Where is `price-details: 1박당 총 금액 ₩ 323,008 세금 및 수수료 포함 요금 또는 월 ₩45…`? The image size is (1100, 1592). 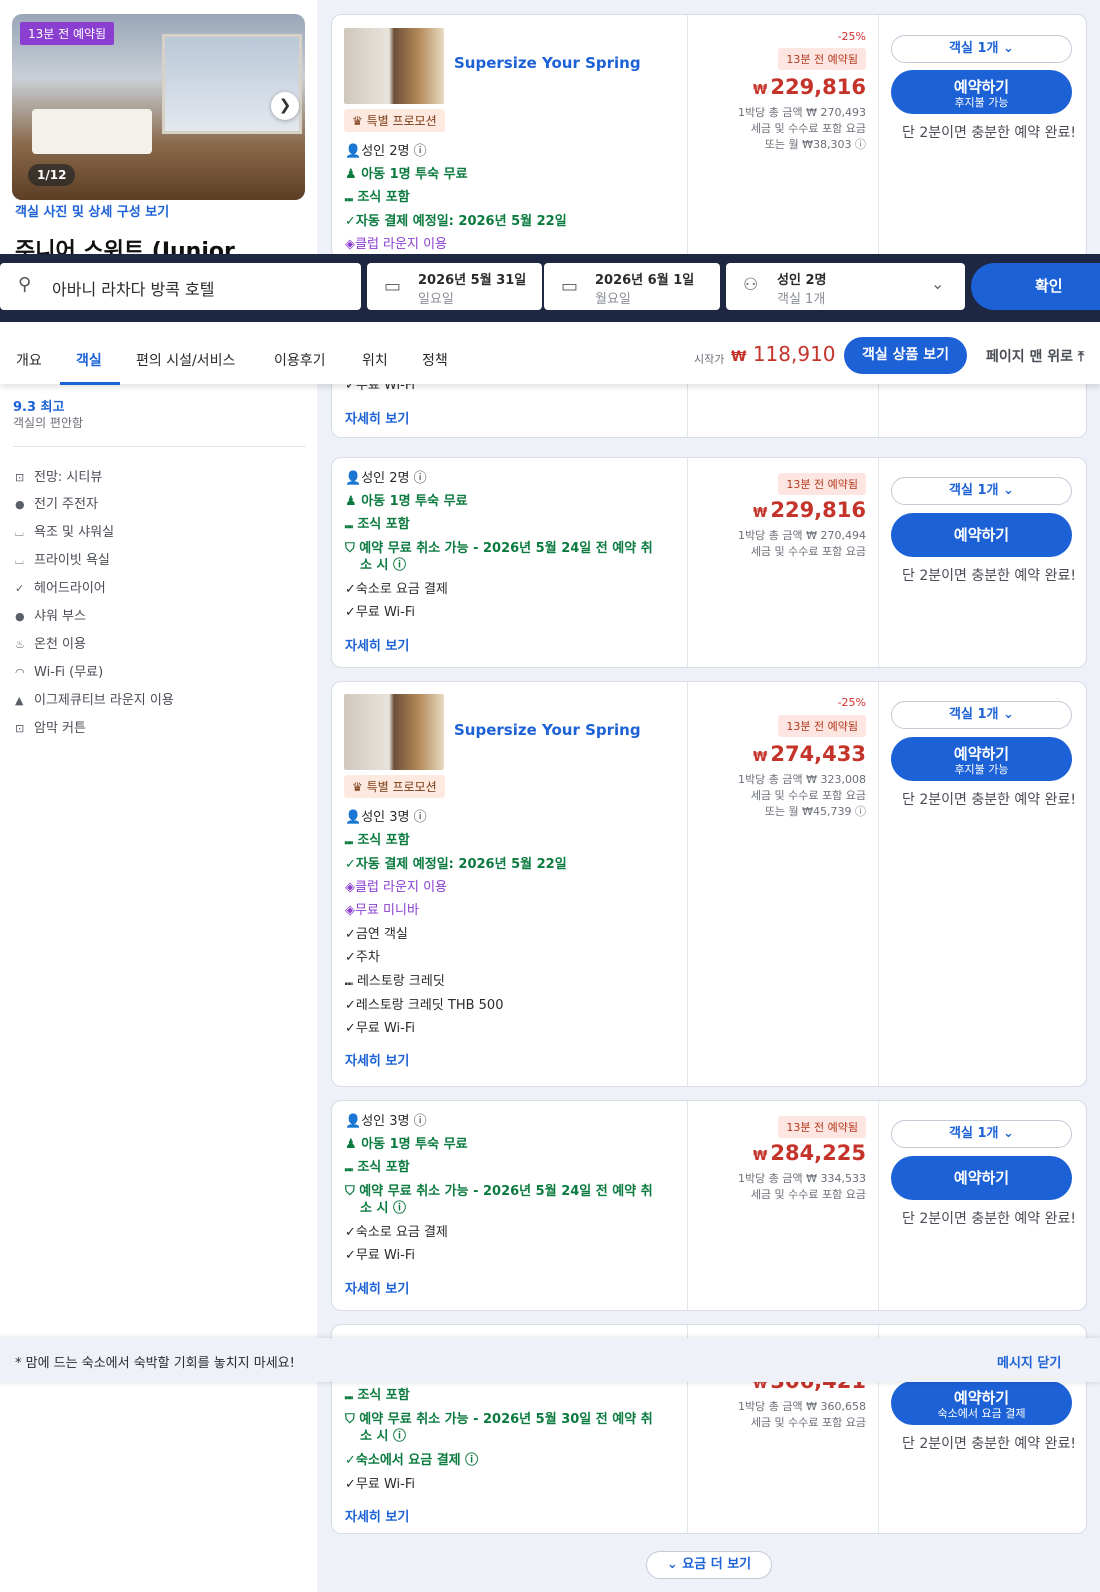
price-details: 1박당 총 금액 ₩ 323,008 세금 및 수수료 포함 요금 또는 월 ₩45… is located at coordinates (802, 795).